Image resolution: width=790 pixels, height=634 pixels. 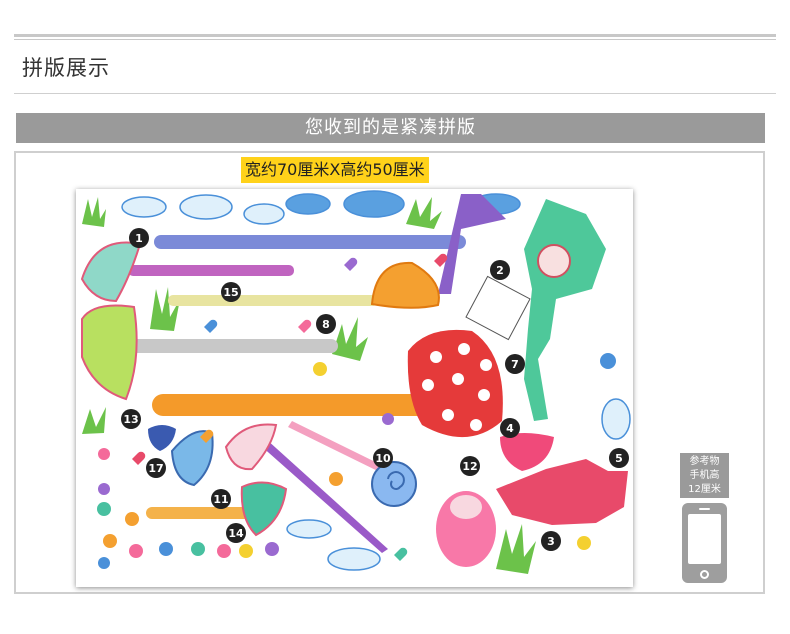 I want to click on phone-icon, so click(x=704, y=543).